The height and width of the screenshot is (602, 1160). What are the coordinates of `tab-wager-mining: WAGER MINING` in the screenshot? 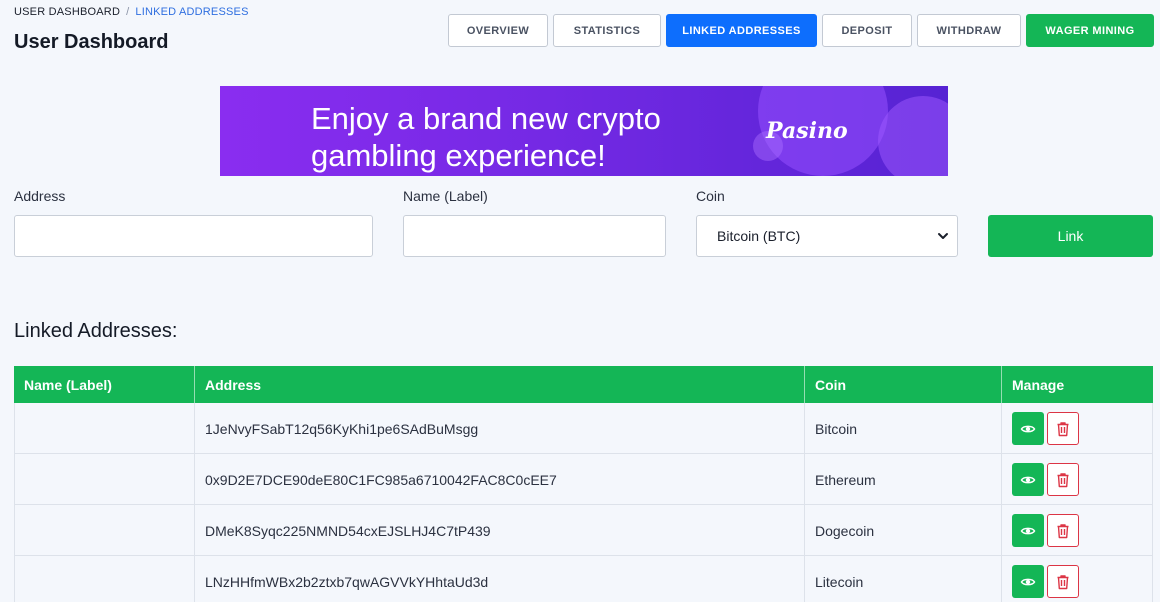 It's located at (1090, 30).